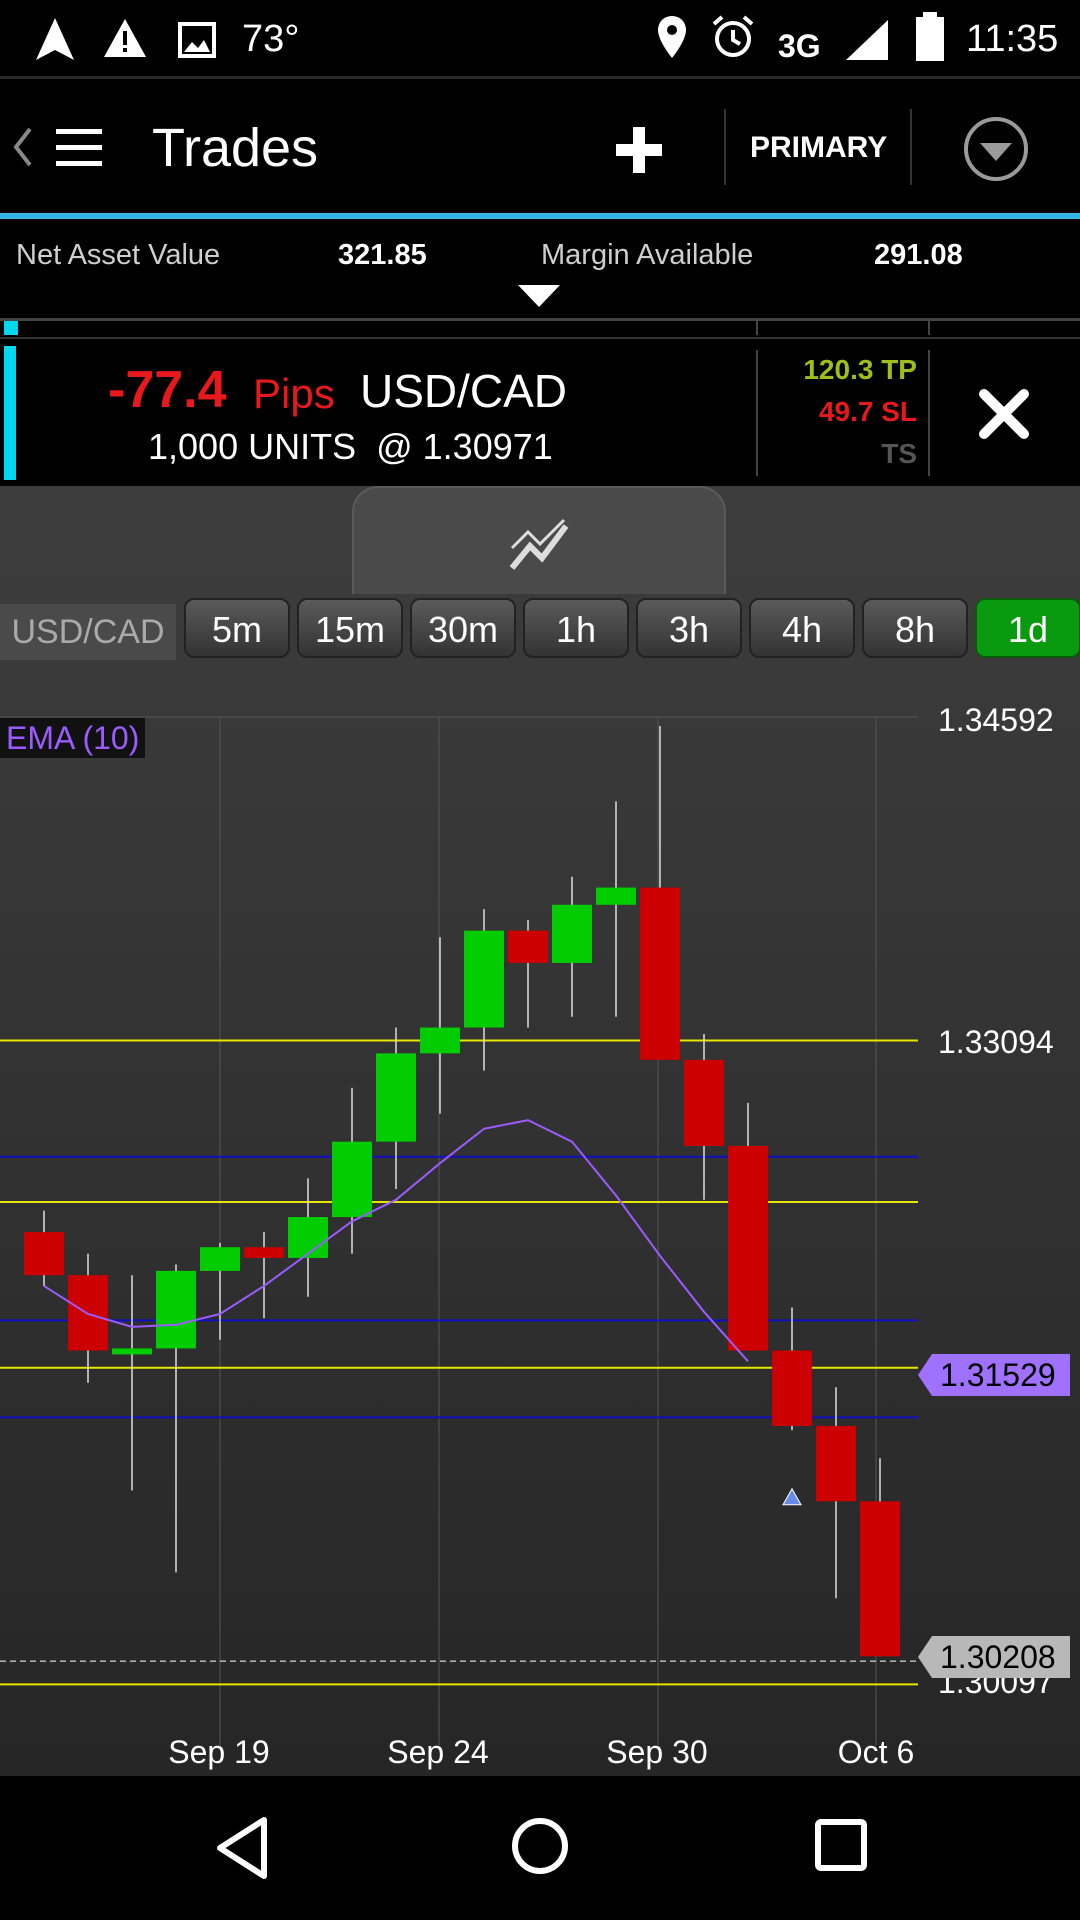 The height and width of the screenshot is (1920, 1080). I want to click on price-tick: 1.34592, so click(996, 720).